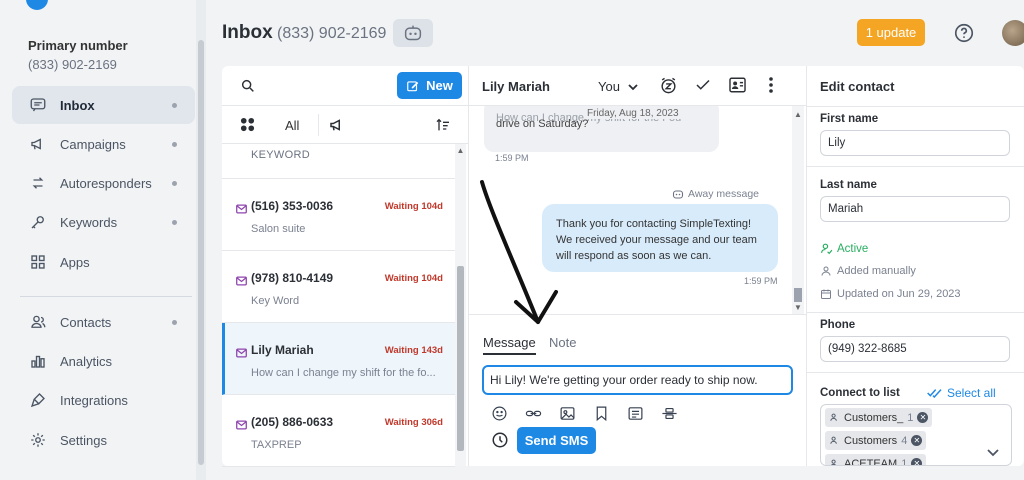 The image size is (1024, 480). Describe the element at coordinates (1013, 33) in the screenshot. I see `avatar` at that location.